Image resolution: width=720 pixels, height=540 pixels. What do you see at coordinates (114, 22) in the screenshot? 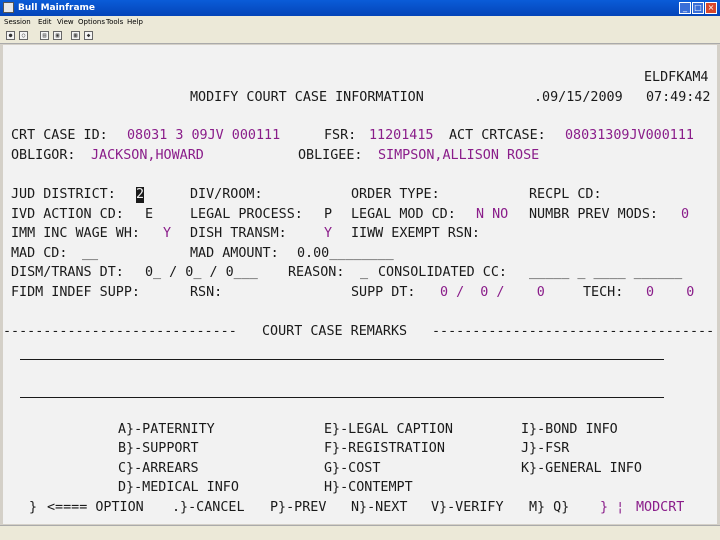
I see `menu-tools: Tools` at bounding box center [114, 22].